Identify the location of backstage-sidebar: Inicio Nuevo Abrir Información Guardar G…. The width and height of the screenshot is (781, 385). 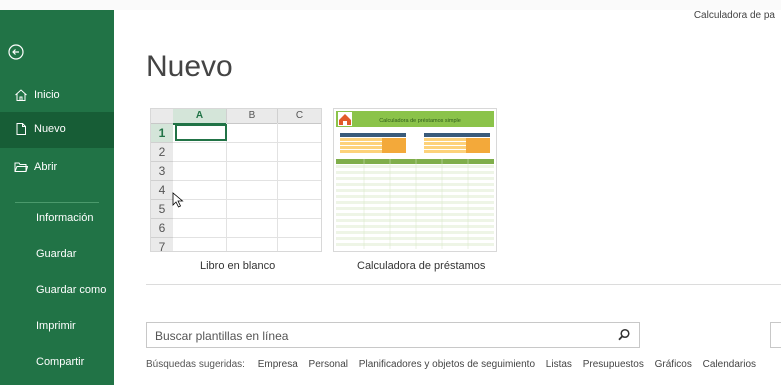
(57, 197).